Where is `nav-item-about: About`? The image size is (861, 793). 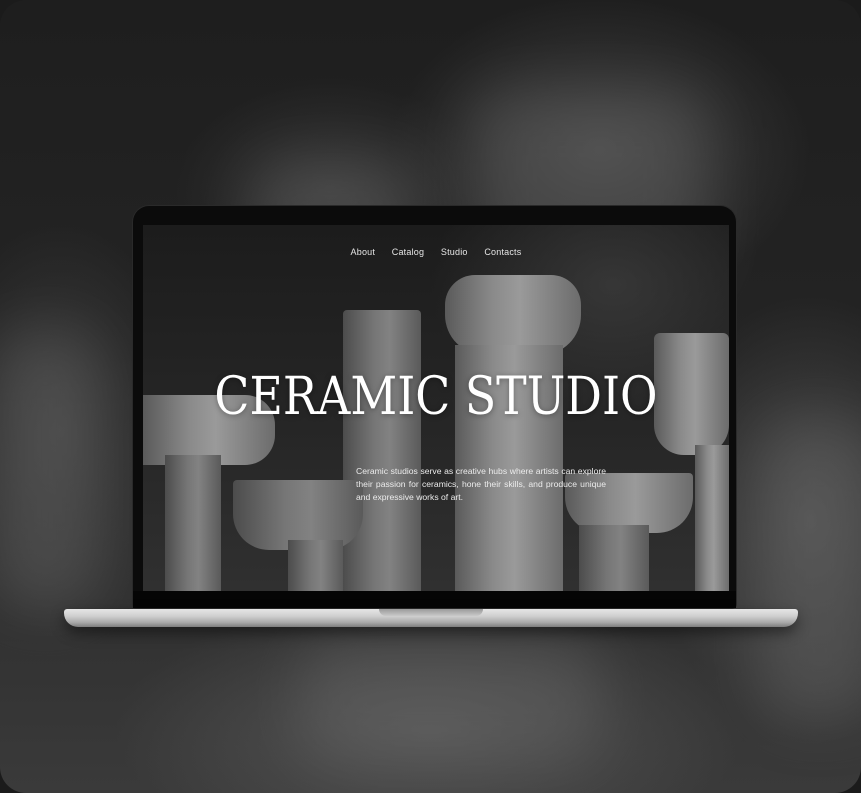
nav-item-about: About is located at coordinates (363, 252).